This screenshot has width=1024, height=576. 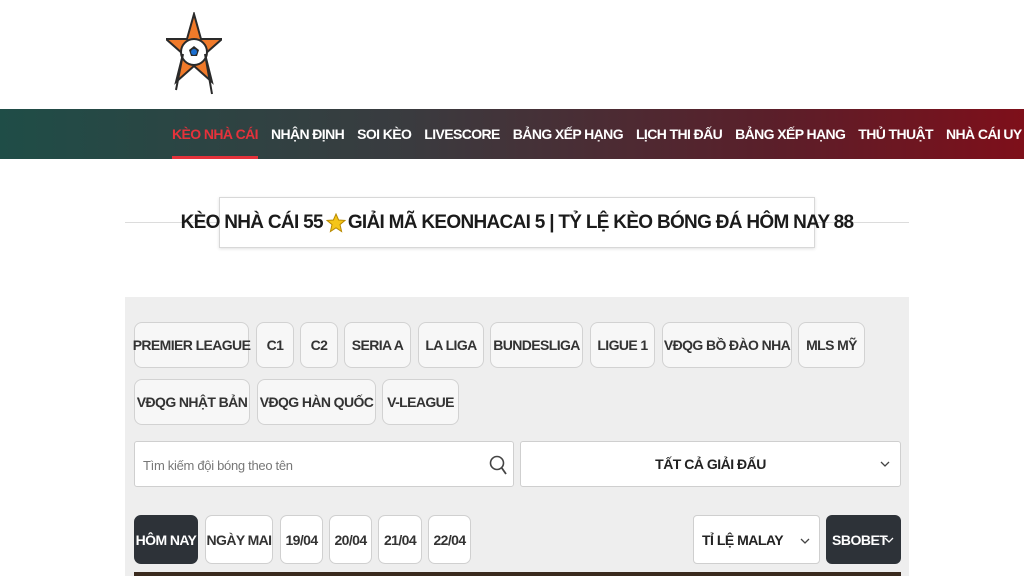 I want to click on bookmaker-value: SBOBET, so click(x=860, y=539).